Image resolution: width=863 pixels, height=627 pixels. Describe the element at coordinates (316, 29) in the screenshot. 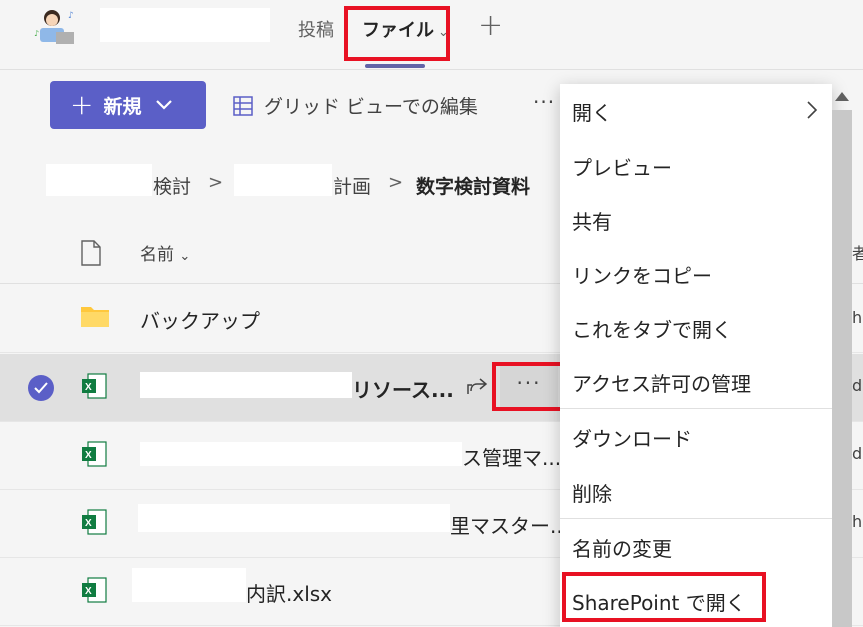

I see `tab-posts: 投稿` at that location.